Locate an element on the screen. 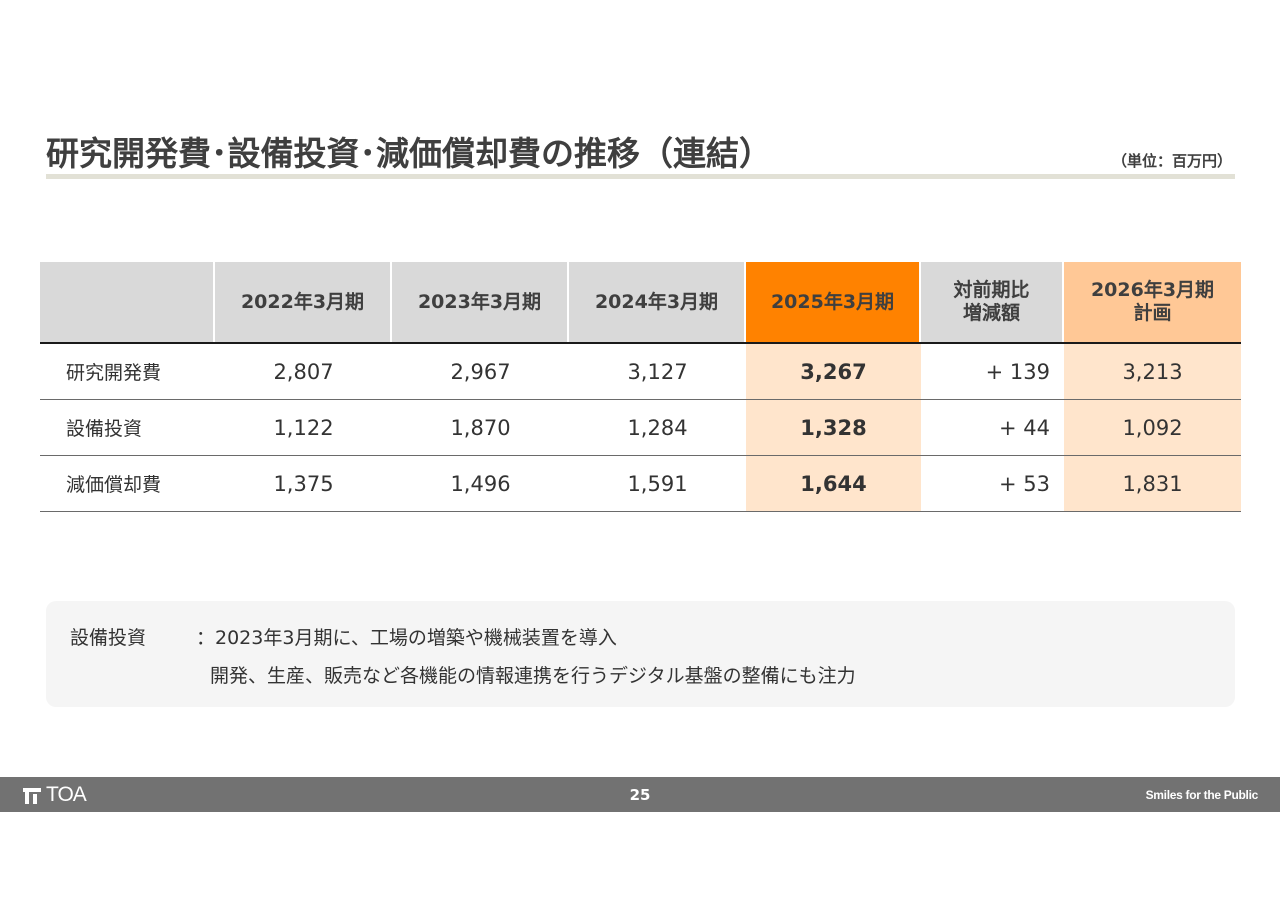 The height and width of the screenshot is (905, 1280). table-cell-plan: 3,213 is located at coordinates (1152, 371).